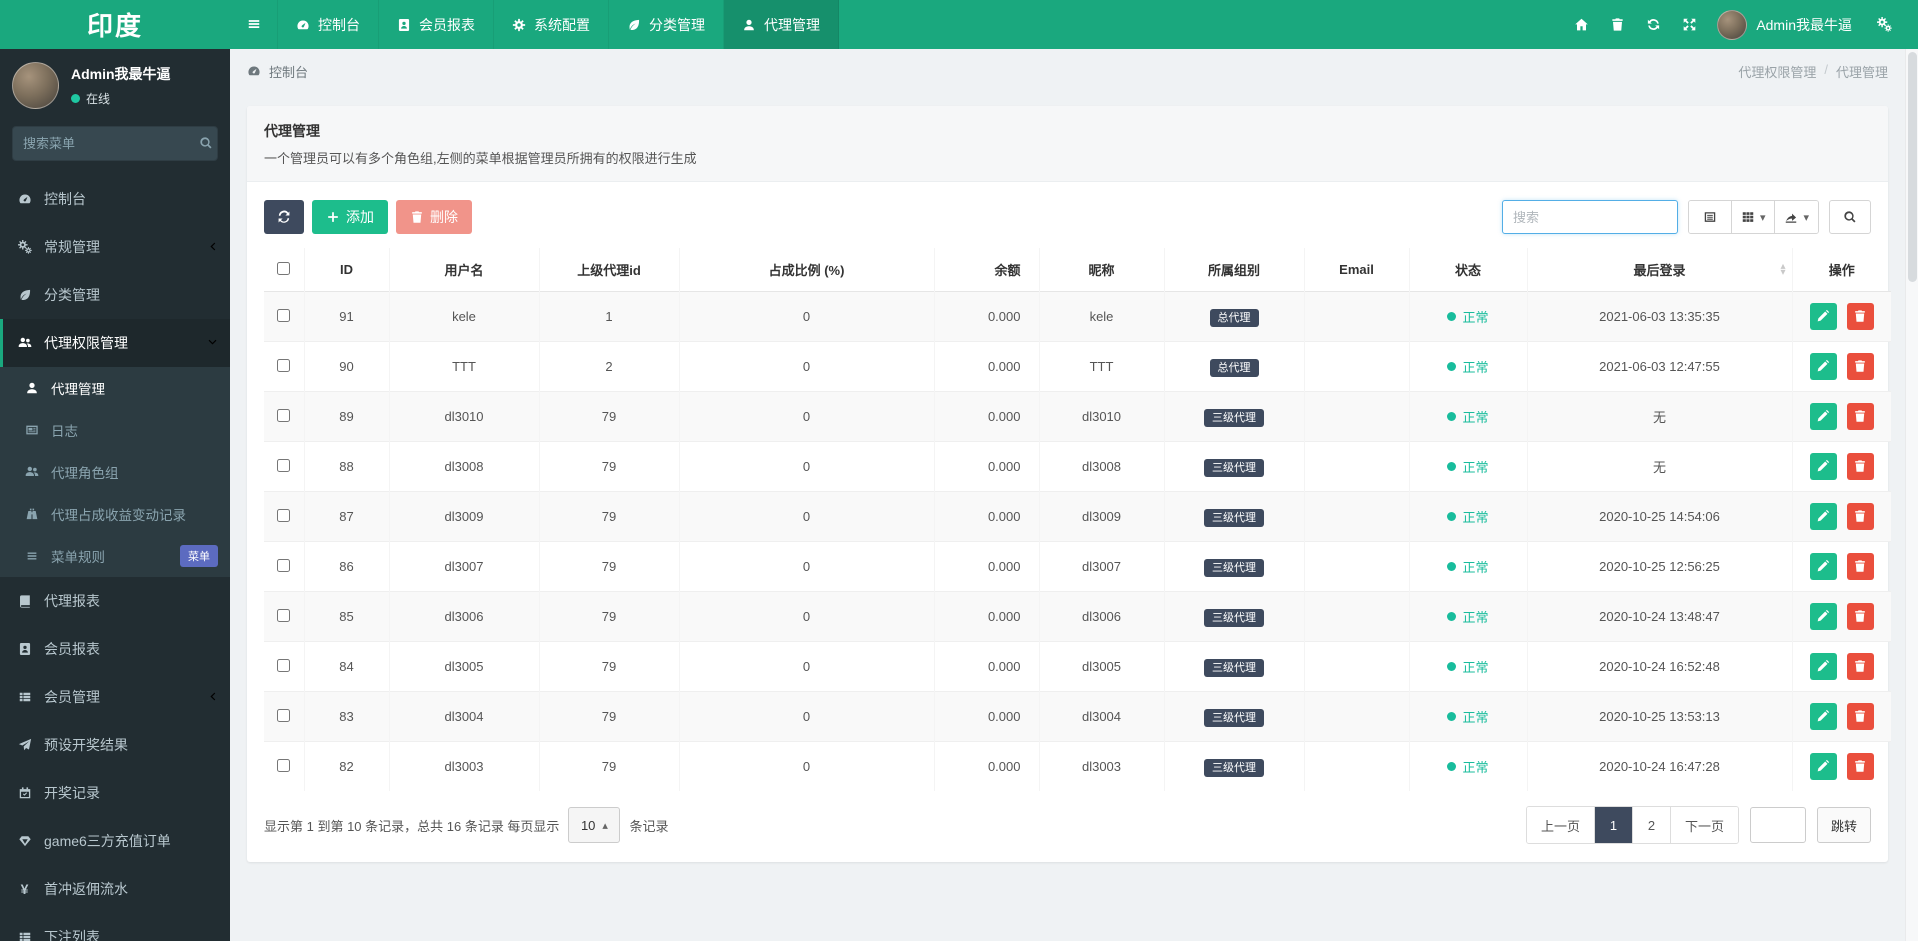  I want to click on clear-cache-button, so click(1653, 25).